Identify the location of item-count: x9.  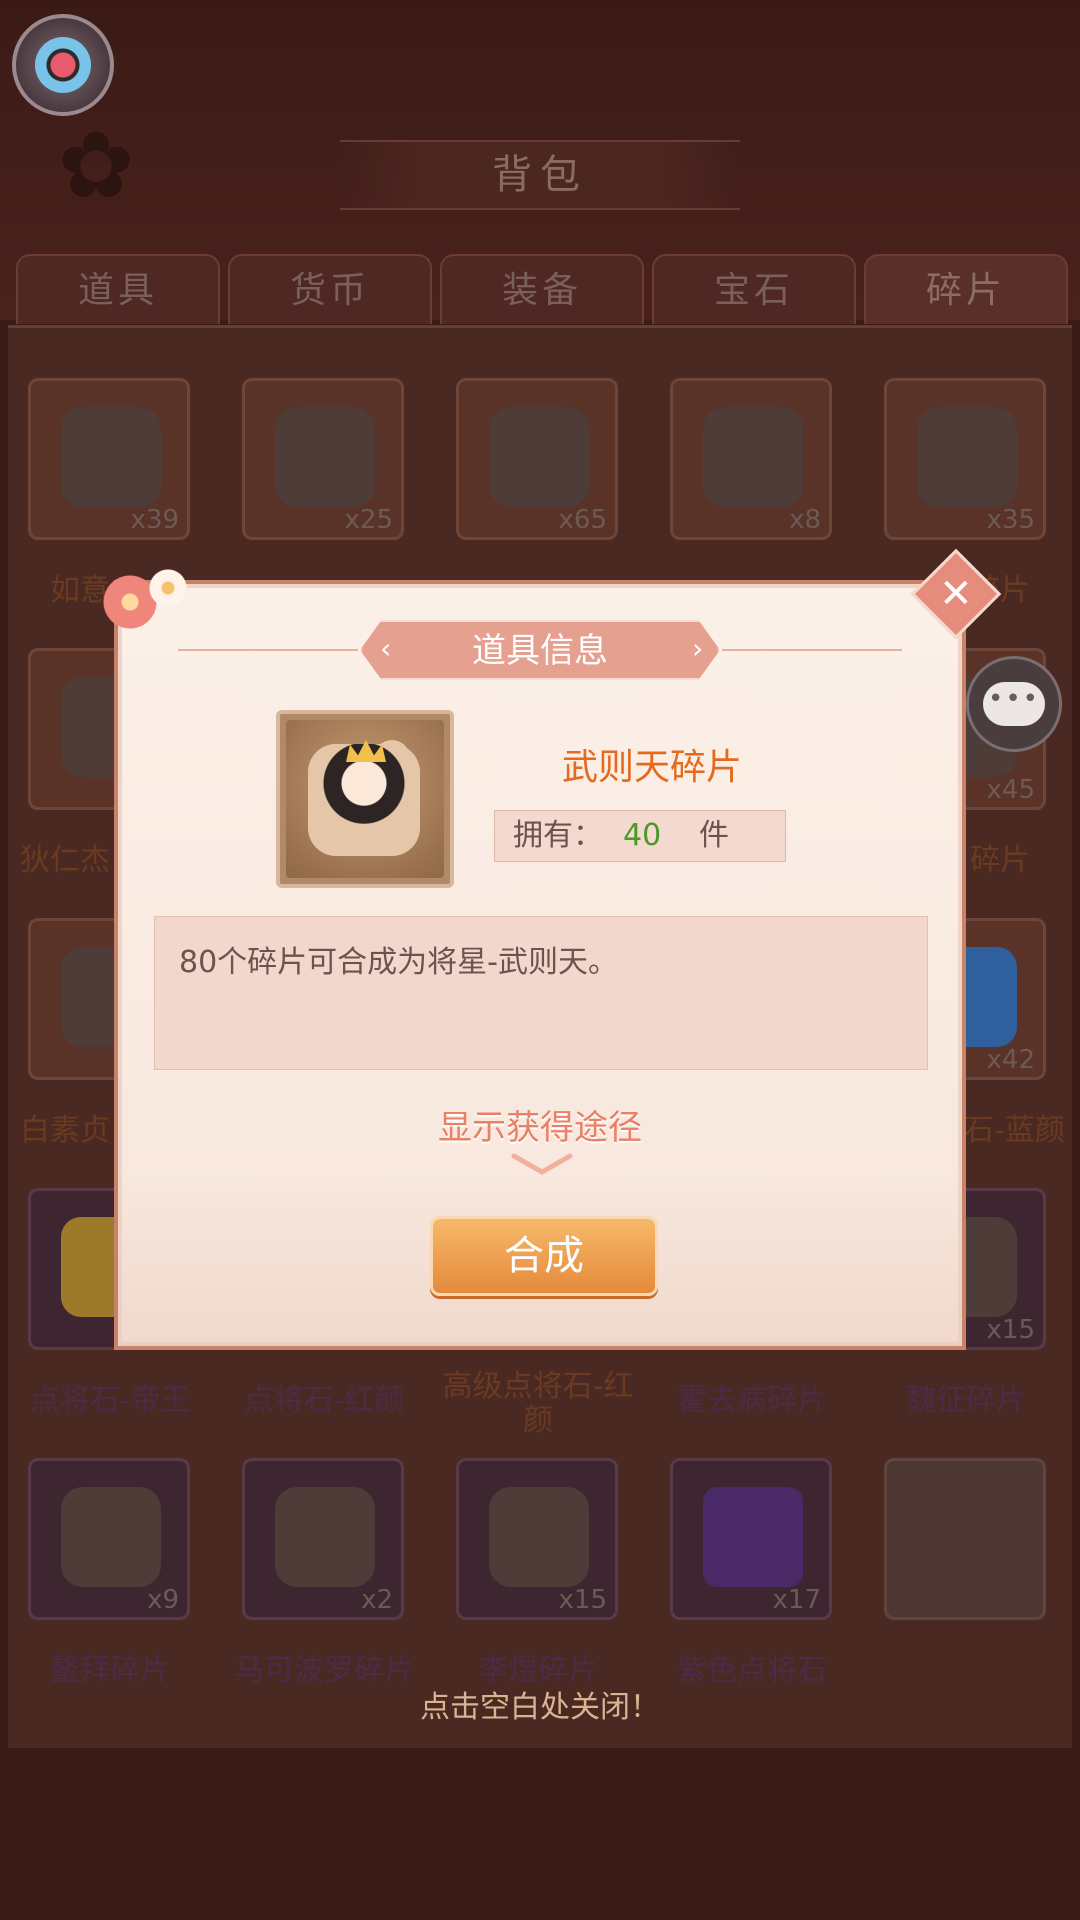
(163, 1600).